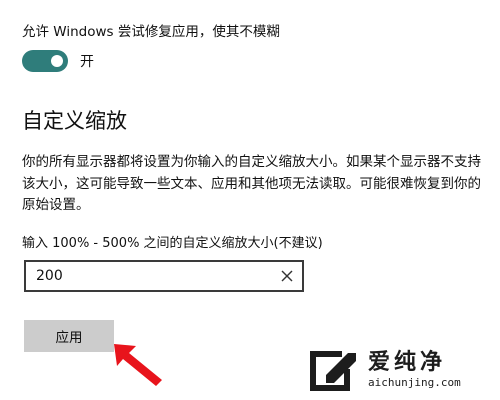 The height and width of the screenshot is (400, 500). I want to click on scale-input, so click(146, 276).